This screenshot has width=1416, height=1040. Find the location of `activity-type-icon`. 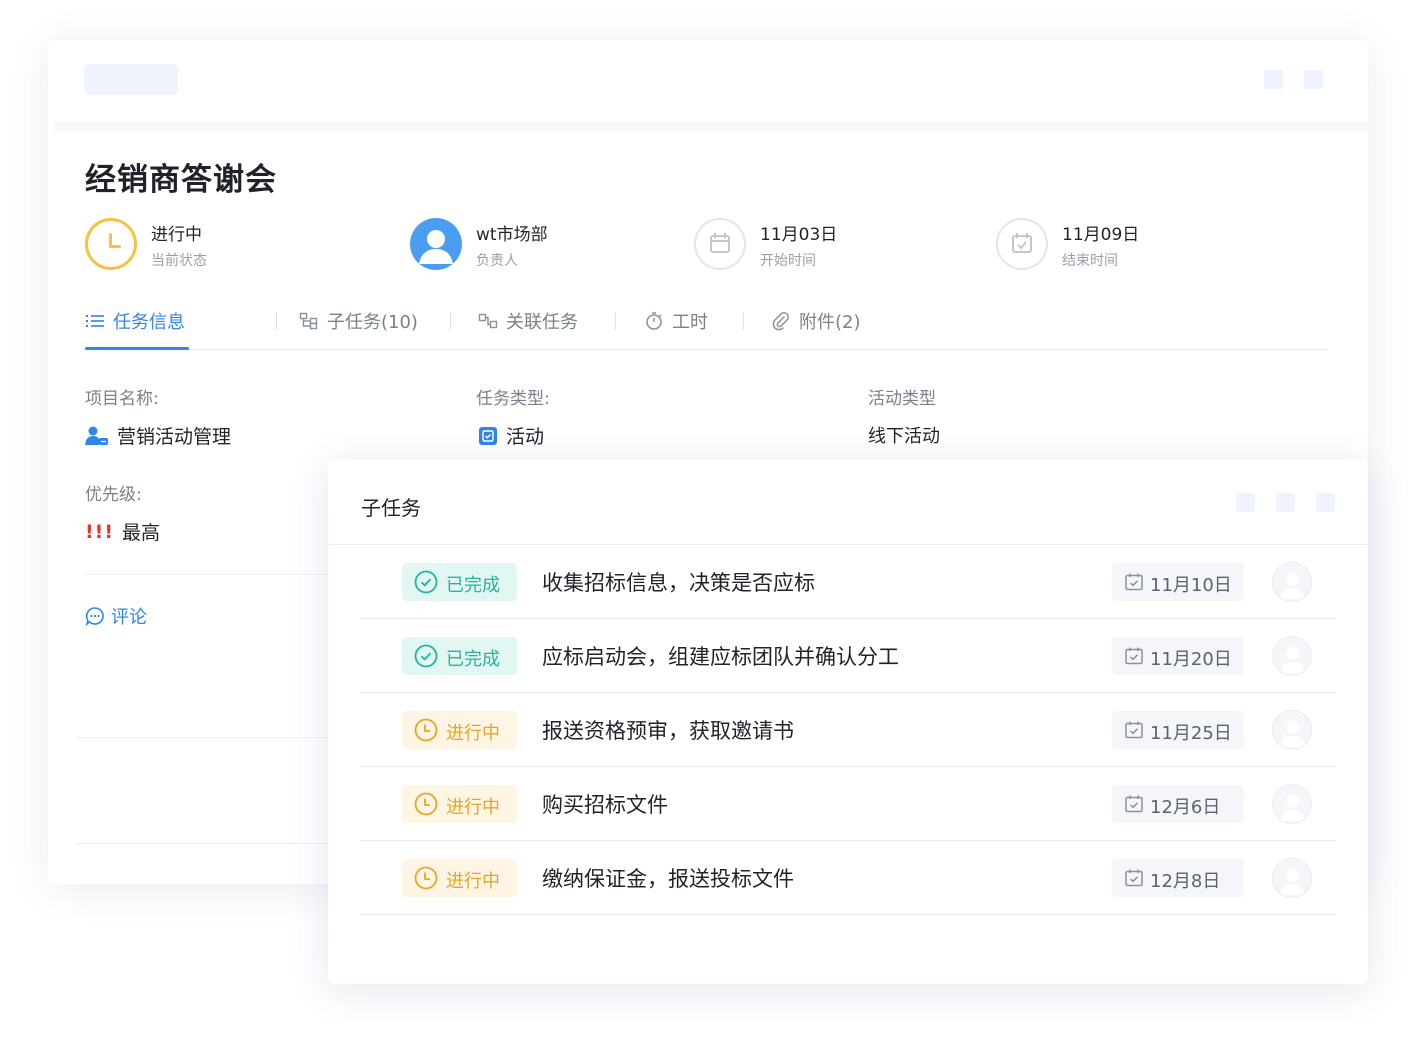

activity-type-icon is located at coordinates (488, 435).